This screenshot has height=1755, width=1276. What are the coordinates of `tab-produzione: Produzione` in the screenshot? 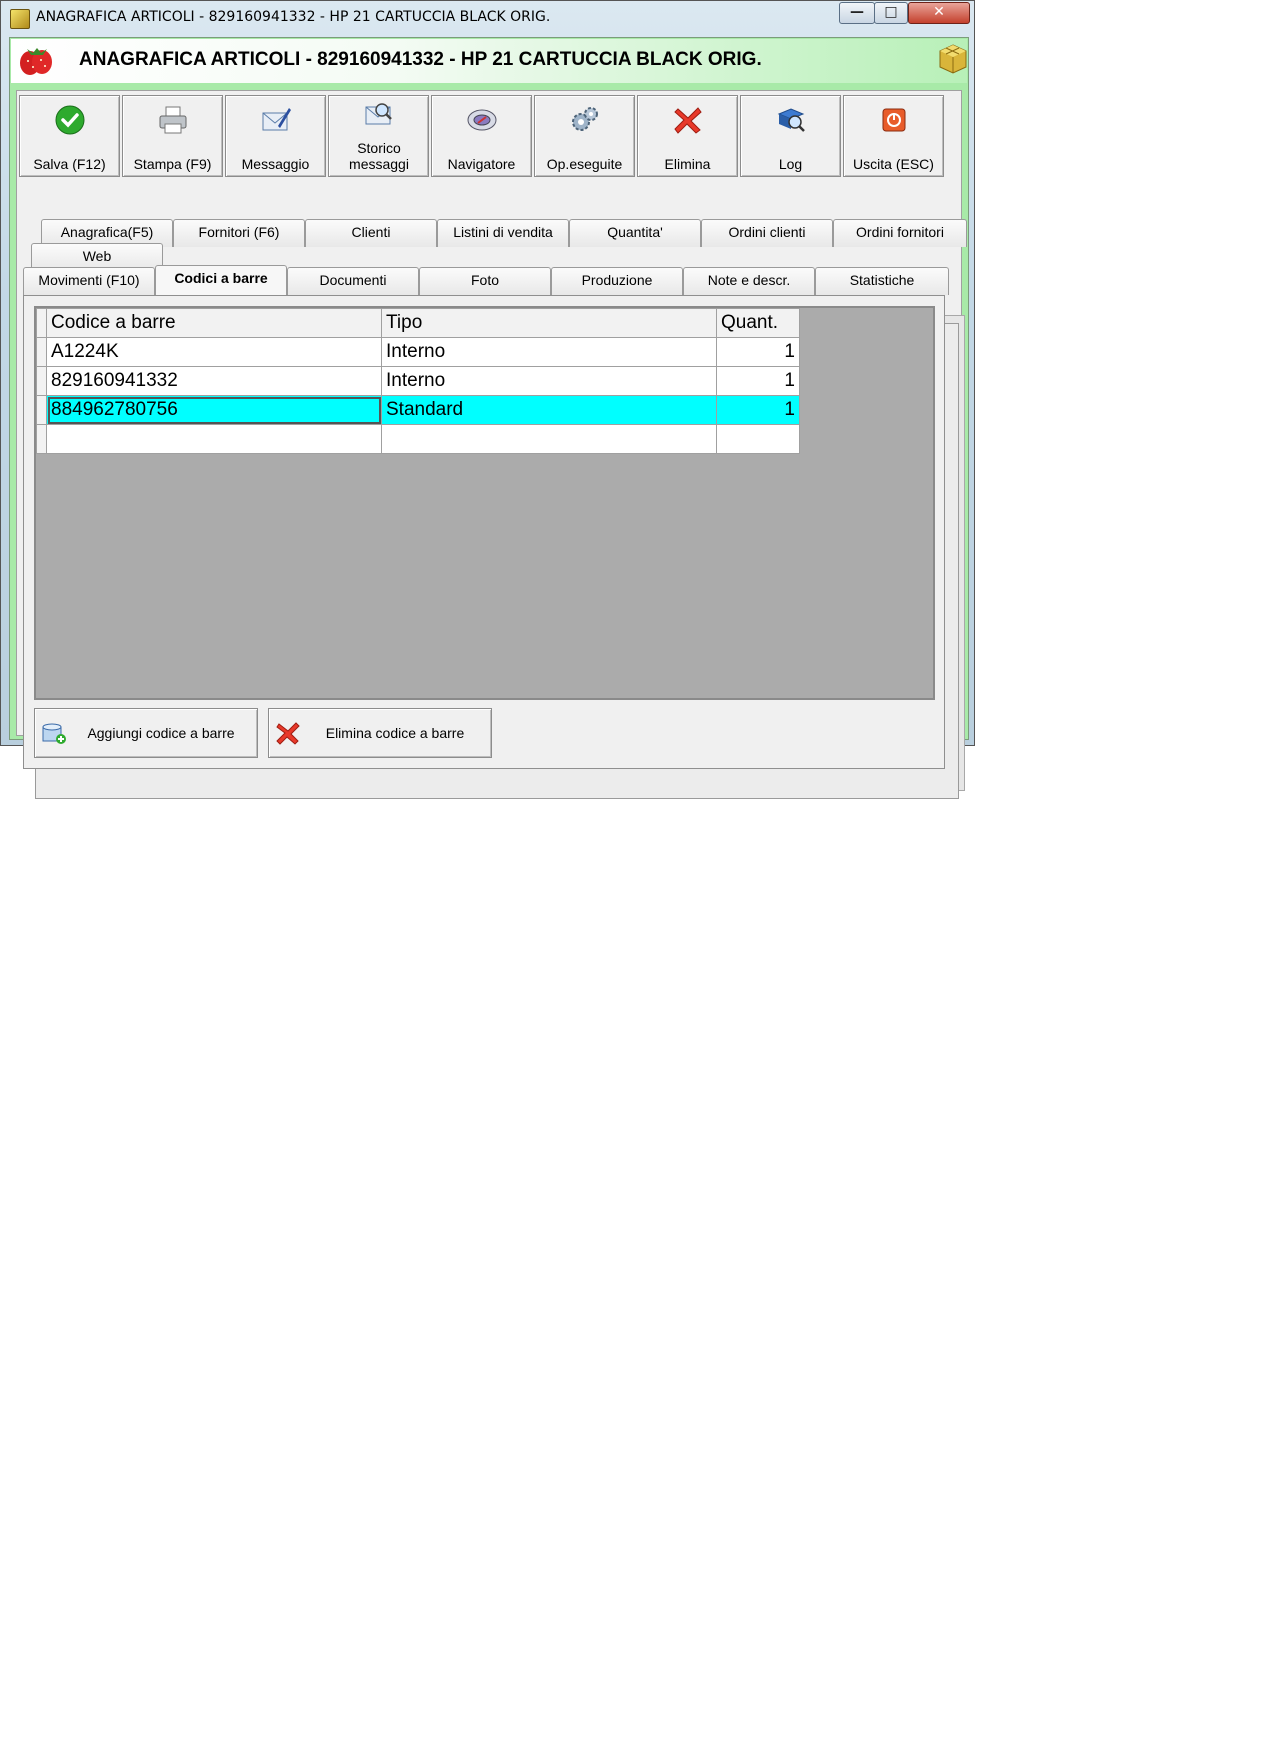 It's located at (617, 281).